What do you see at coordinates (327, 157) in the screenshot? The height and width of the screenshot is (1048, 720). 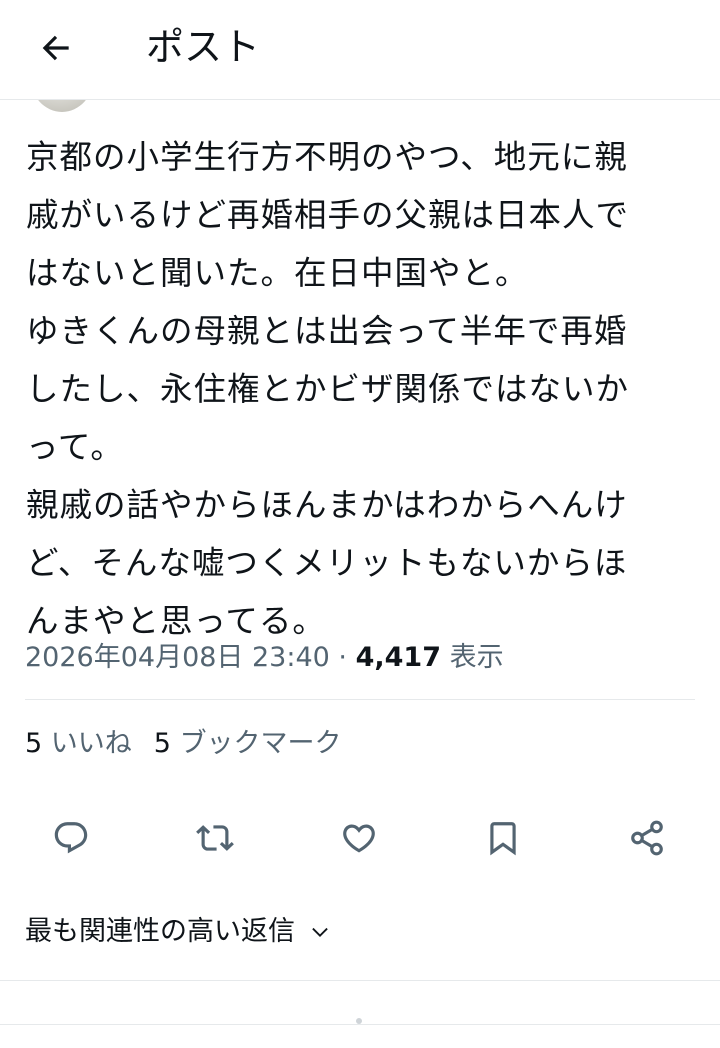 I see `post-text-line: 京都の小学生行方不明のやつ、地元に親` at bounding box center [327, 157].